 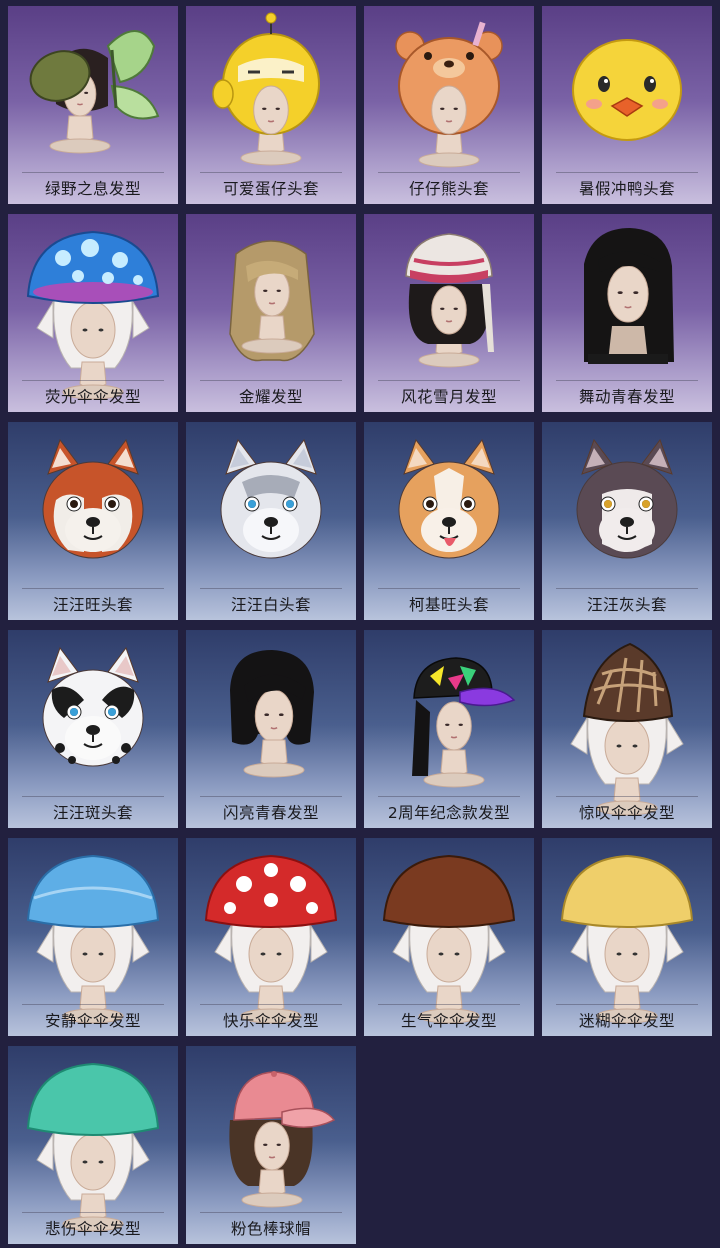 What do you see at coordinates (272, 301) in the screenshot?
I see `golden-long-hair-icon` at bounding box center [272, 301].